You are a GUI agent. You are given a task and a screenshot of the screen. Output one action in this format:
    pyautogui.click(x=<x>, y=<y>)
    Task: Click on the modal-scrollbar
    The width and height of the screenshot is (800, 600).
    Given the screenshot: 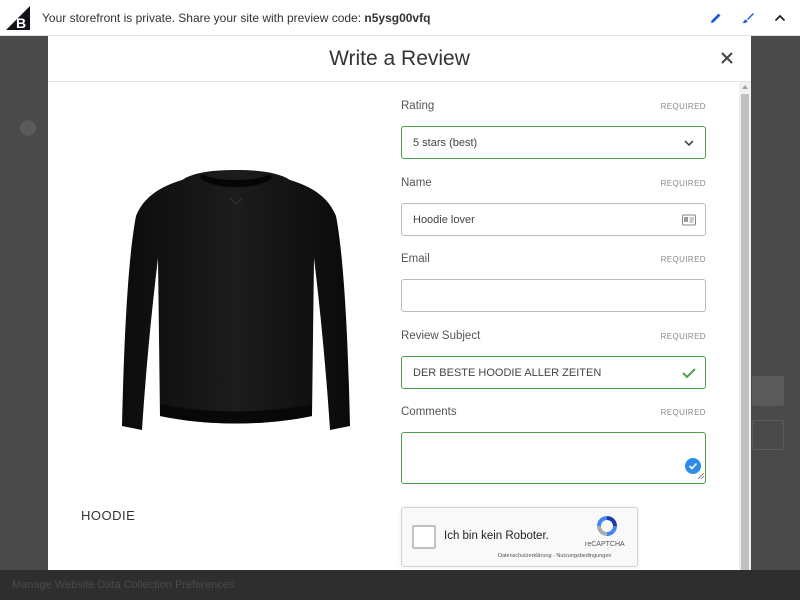 What is the action you would take?
    pyautogui.click(x=745, y=326)
    